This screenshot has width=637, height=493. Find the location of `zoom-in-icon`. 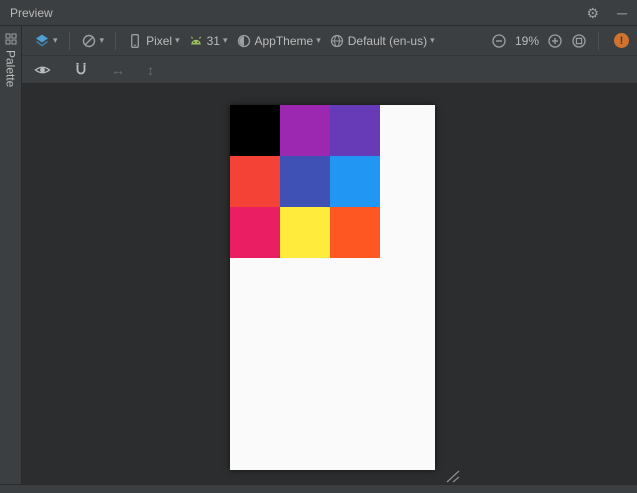

zoom-in-icon is located at coordinates (555, 41).